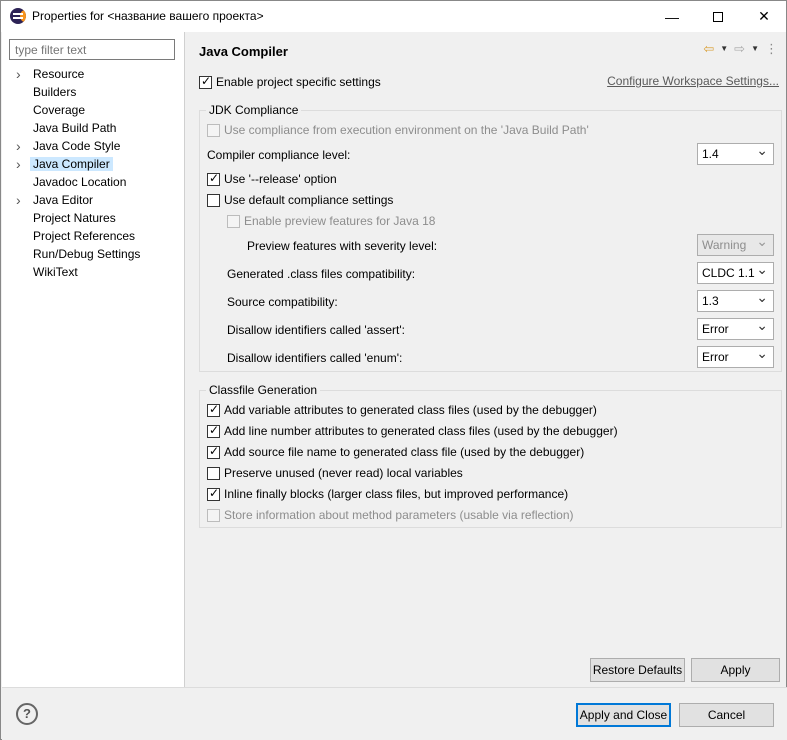 The image size is (787, 740). I want to click on tree-item: Project References, so click(93, 236).